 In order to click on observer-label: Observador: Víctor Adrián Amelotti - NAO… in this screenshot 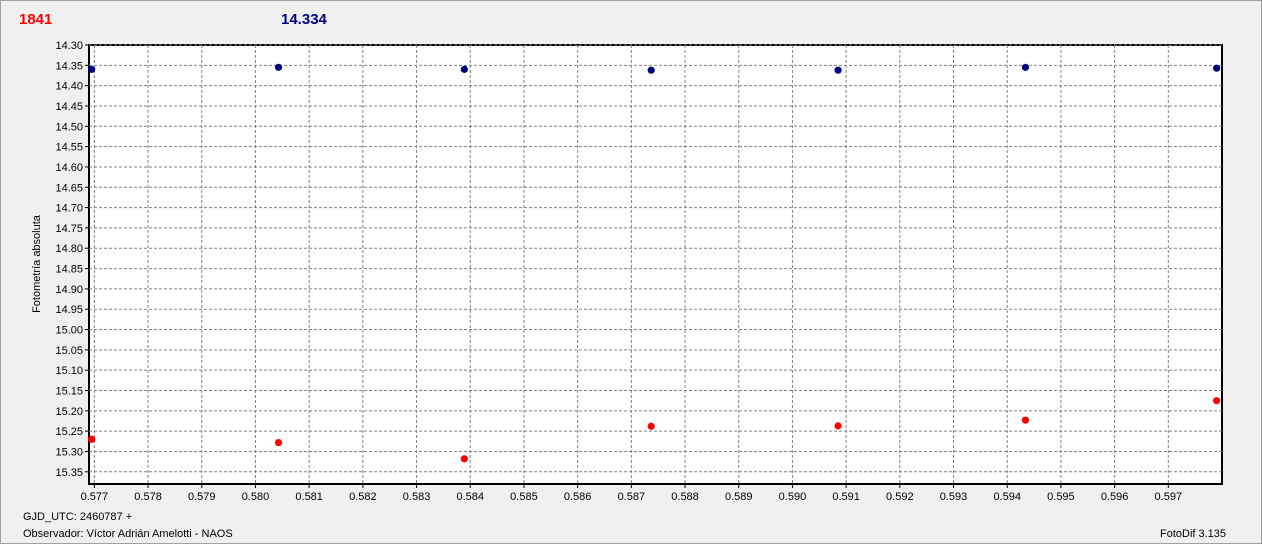, I will do `click(128, 534)`.